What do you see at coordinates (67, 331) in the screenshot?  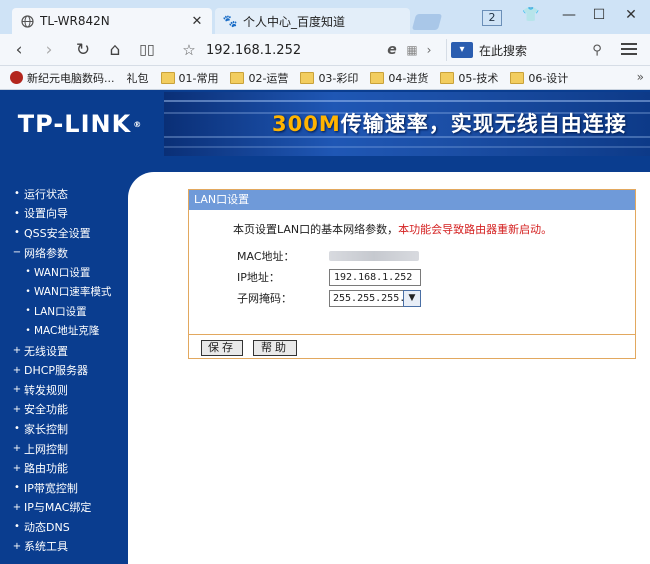 I see `sidebar-item-label: MAC地址克隆` at bounding box center [67, 331].